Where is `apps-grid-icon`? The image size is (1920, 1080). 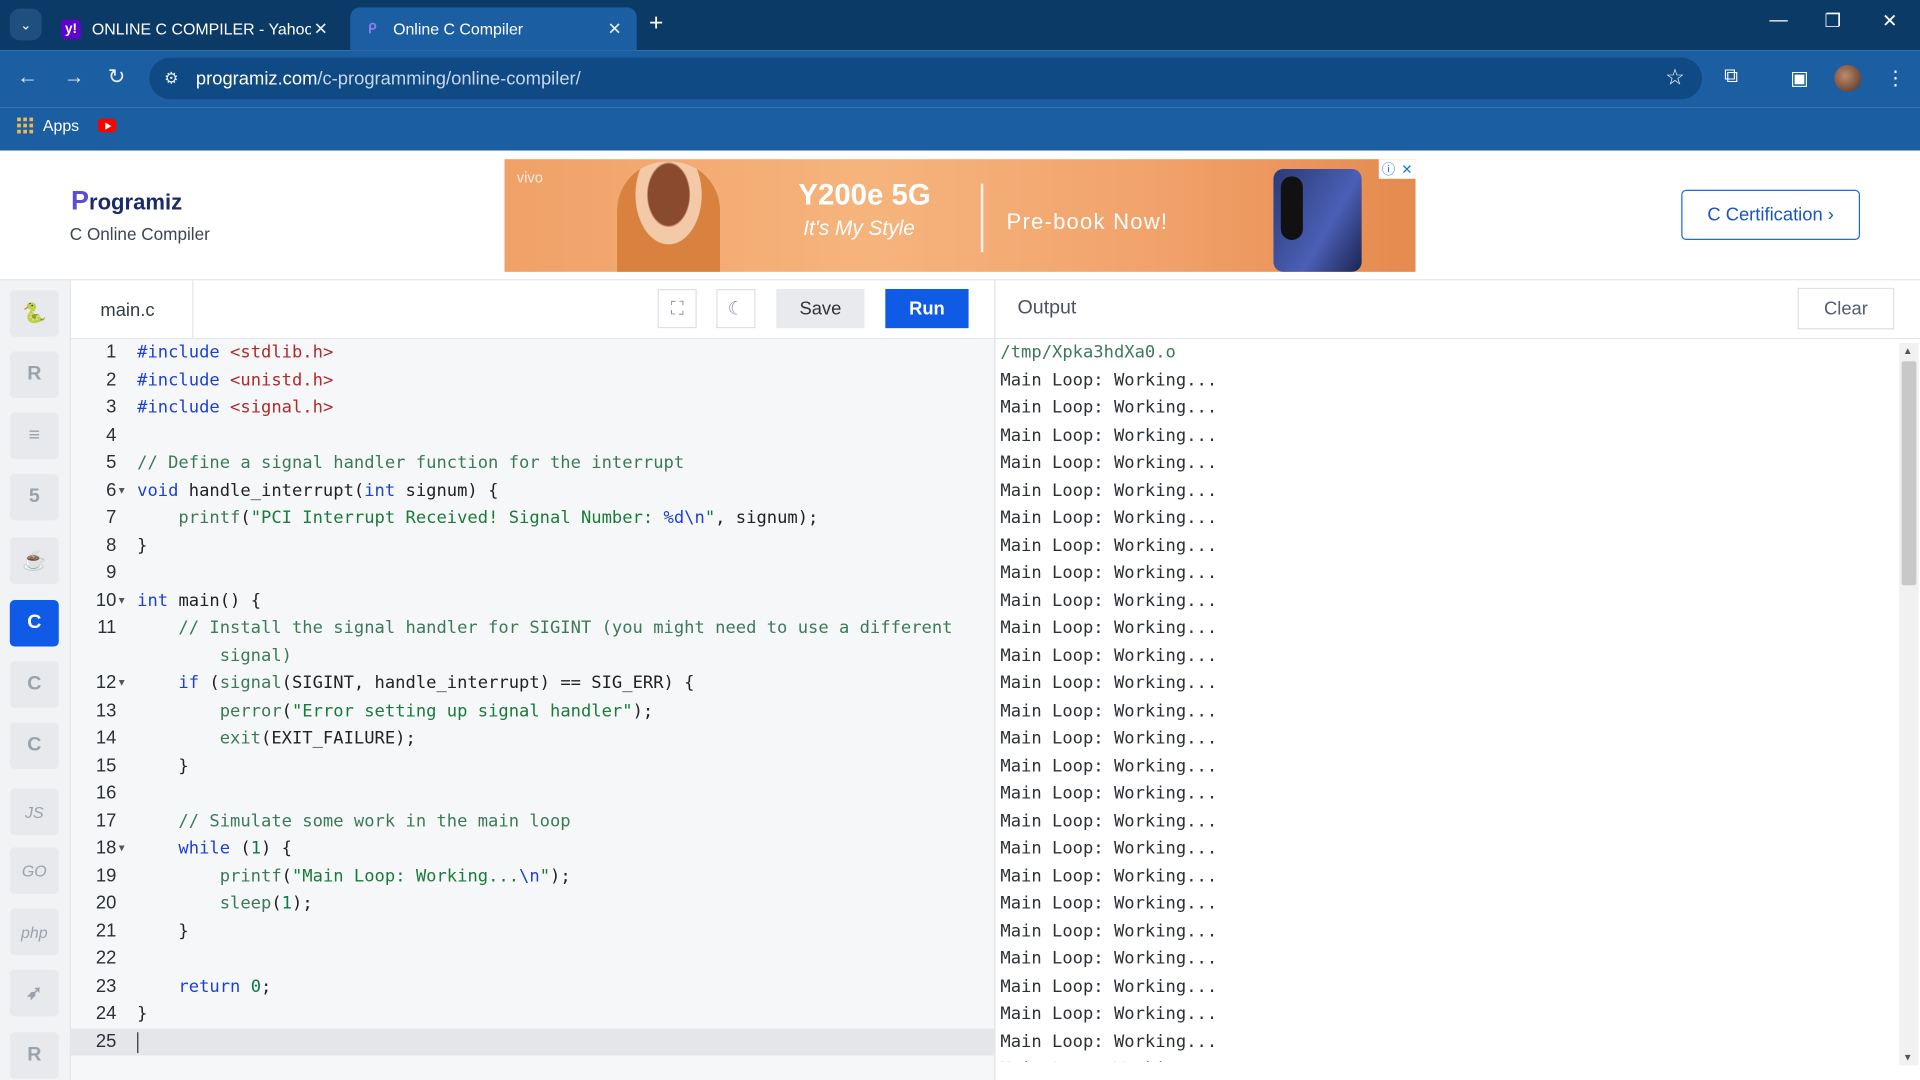 apps-grid-icon is located at coordinates (25, 125).